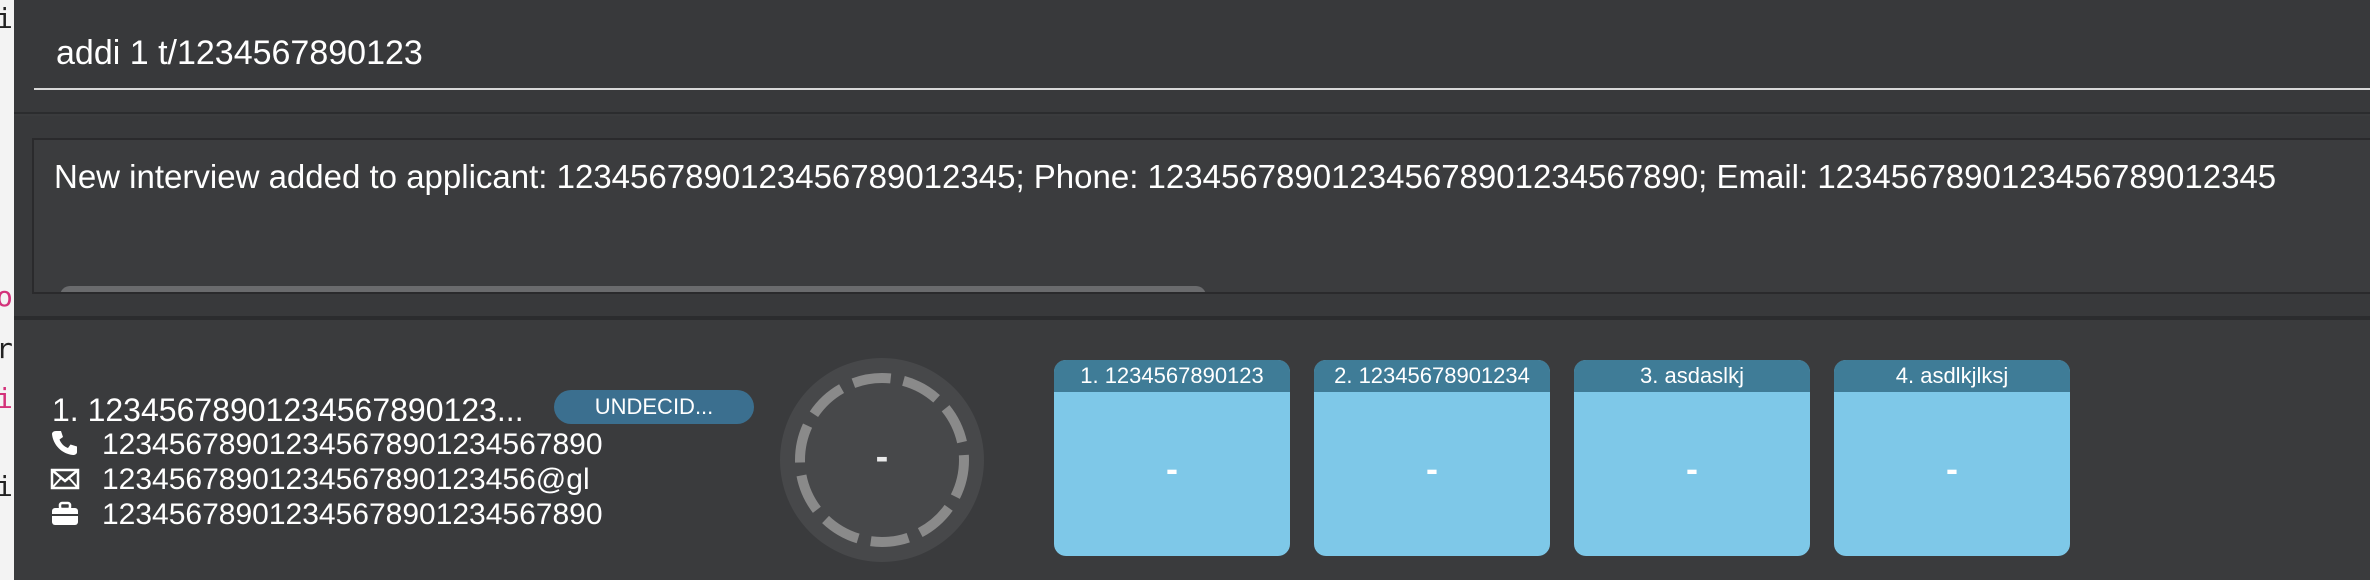 This screenshot has height=580, width=2370. I want to click on email-row: 12345678901234567890123456@gl, so click(320, 480).